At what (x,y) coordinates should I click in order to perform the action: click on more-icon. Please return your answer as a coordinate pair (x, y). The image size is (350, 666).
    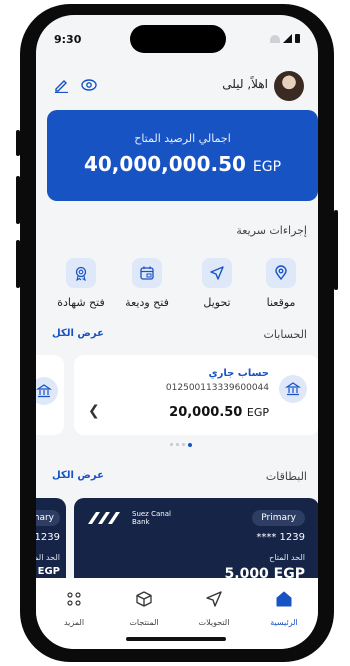
    Looking at the image, I should click on (74, 599).